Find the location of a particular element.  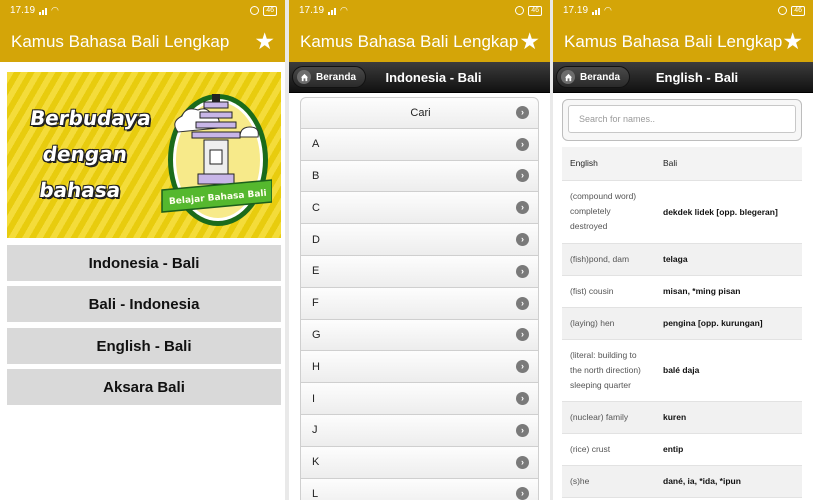

english-cell: (nuclear) family is located at coordinates (608, 417).